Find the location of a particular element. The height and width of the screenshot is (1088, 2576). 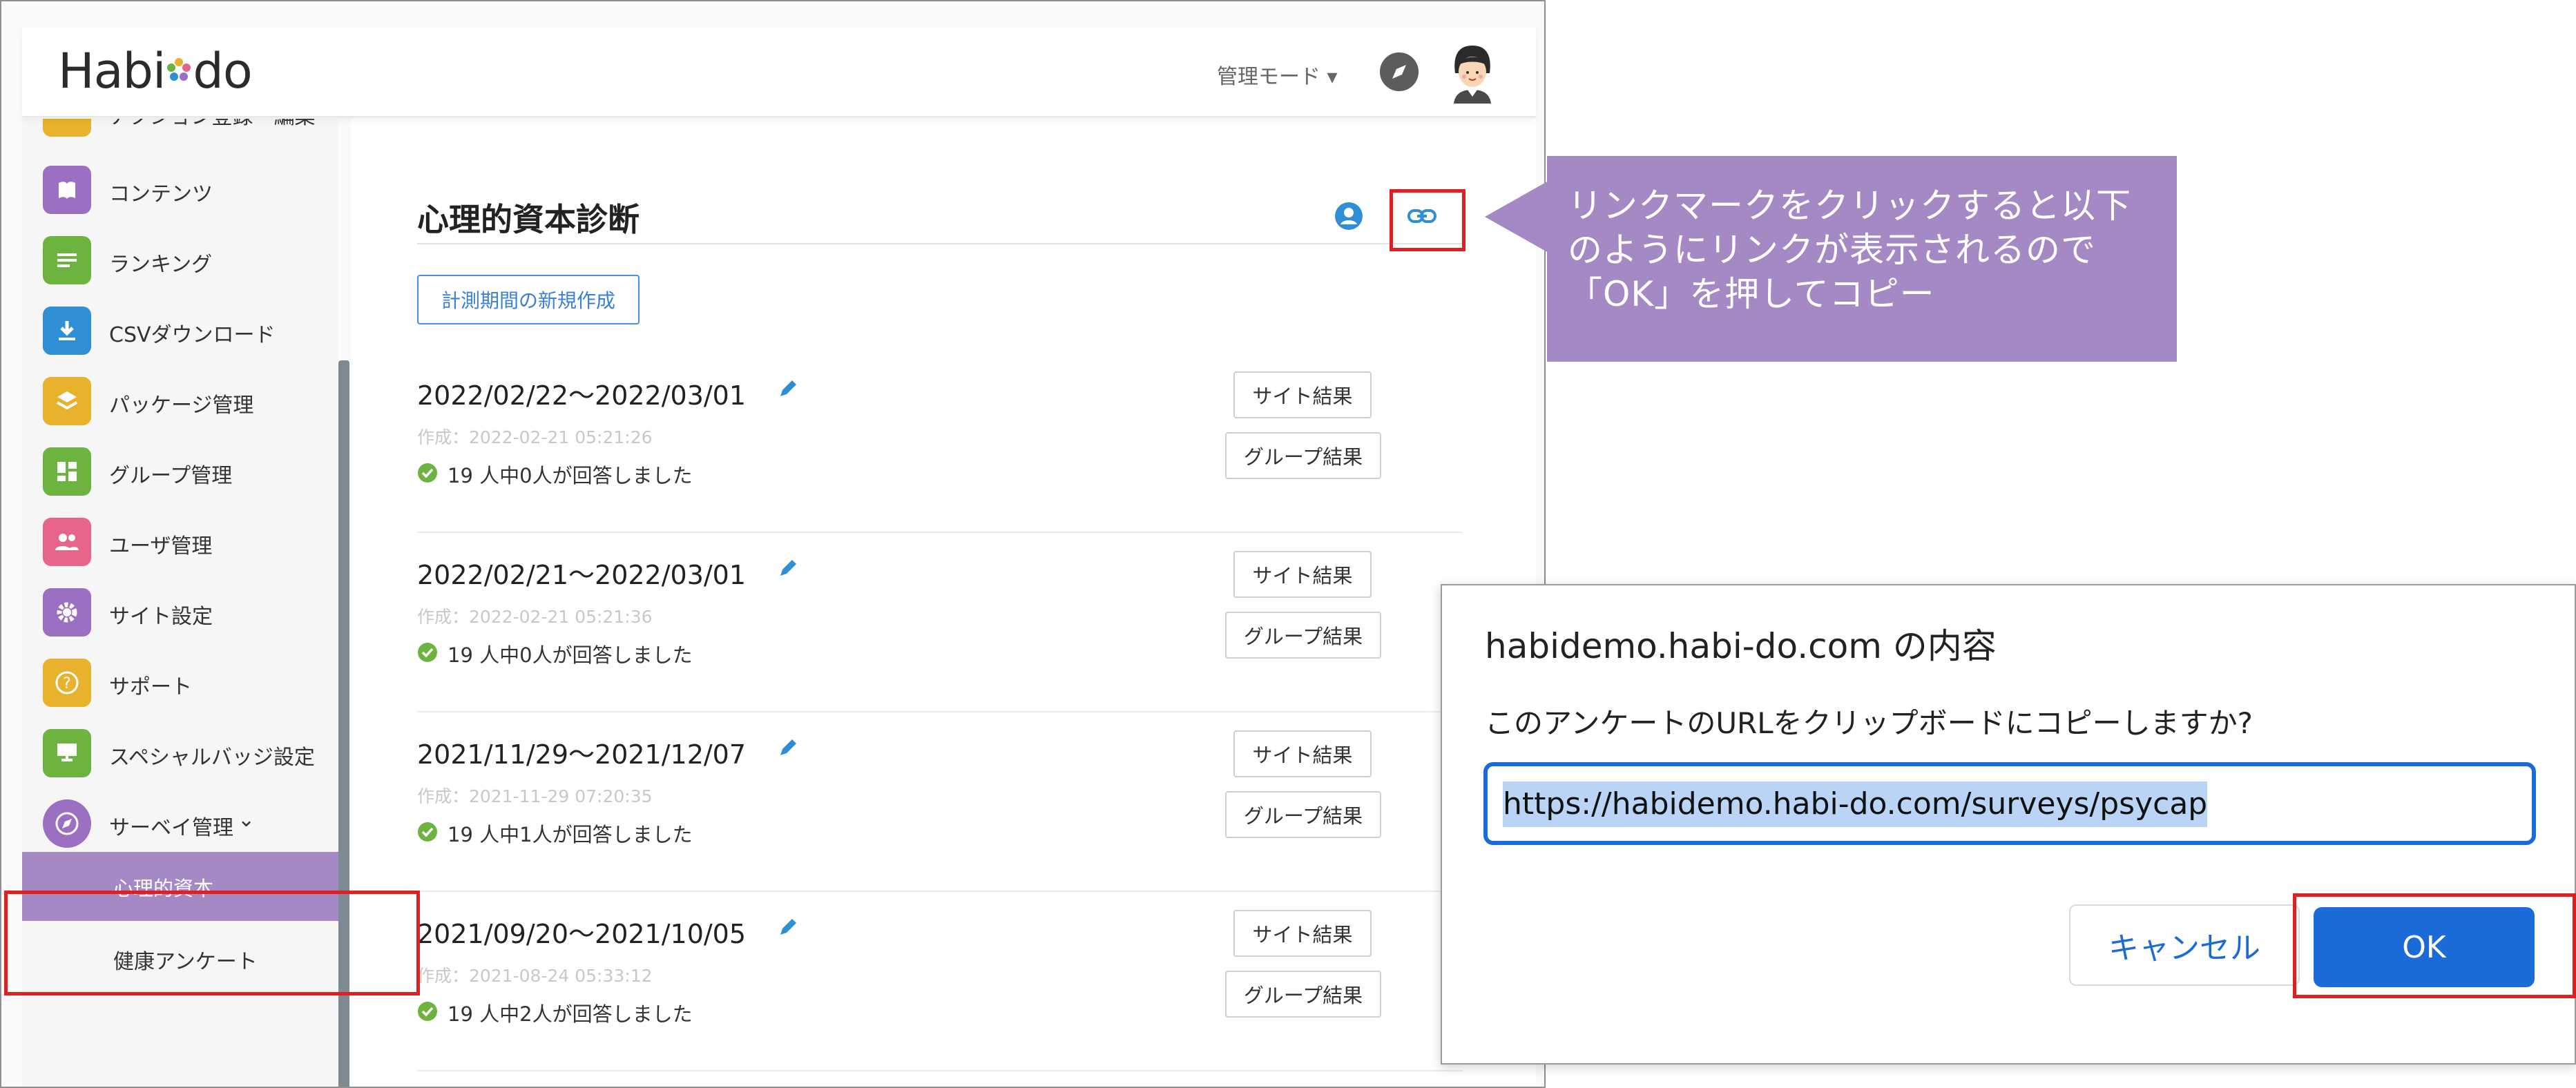

period-range: 2021/11/29〜2021/12/07 is located at coordinates (582, 754).